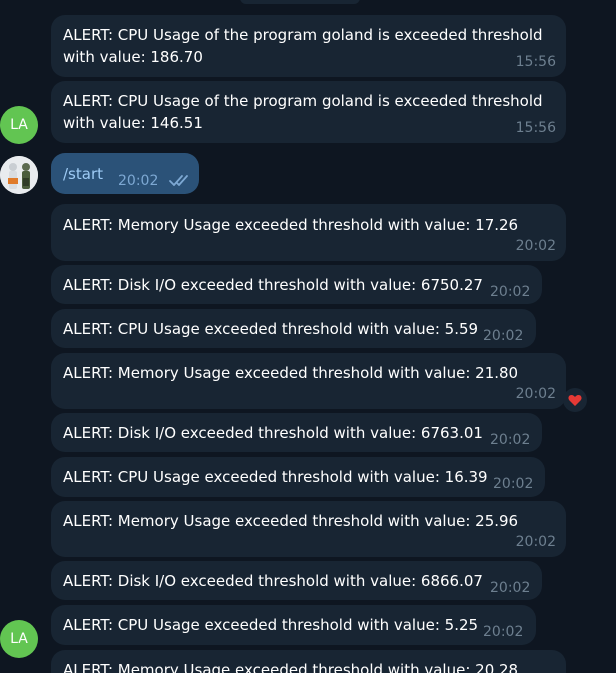 The image size is (616, 673). What do you see at coordinates (178, 180) in the screenshot?
I see `double-check-icon` at bounding box center [178, 180].